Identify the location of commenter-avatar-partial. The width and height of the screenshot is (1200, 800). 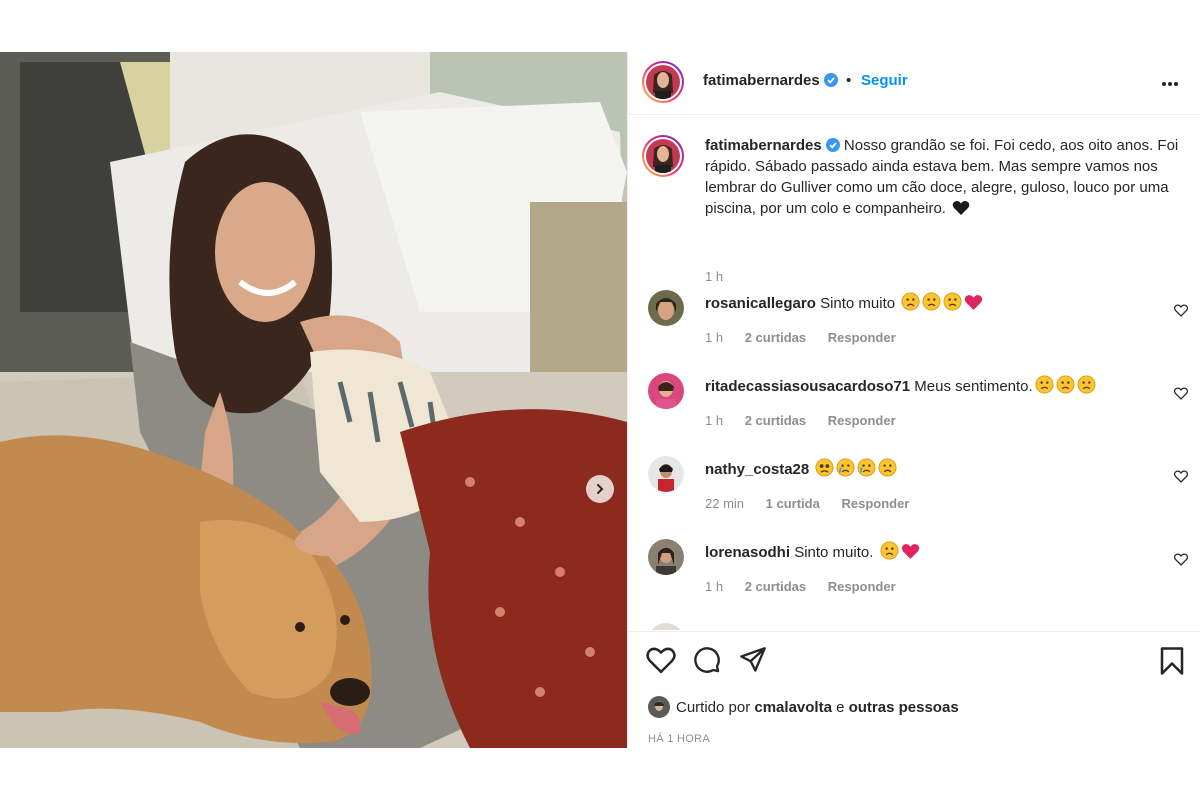
(666, 626).